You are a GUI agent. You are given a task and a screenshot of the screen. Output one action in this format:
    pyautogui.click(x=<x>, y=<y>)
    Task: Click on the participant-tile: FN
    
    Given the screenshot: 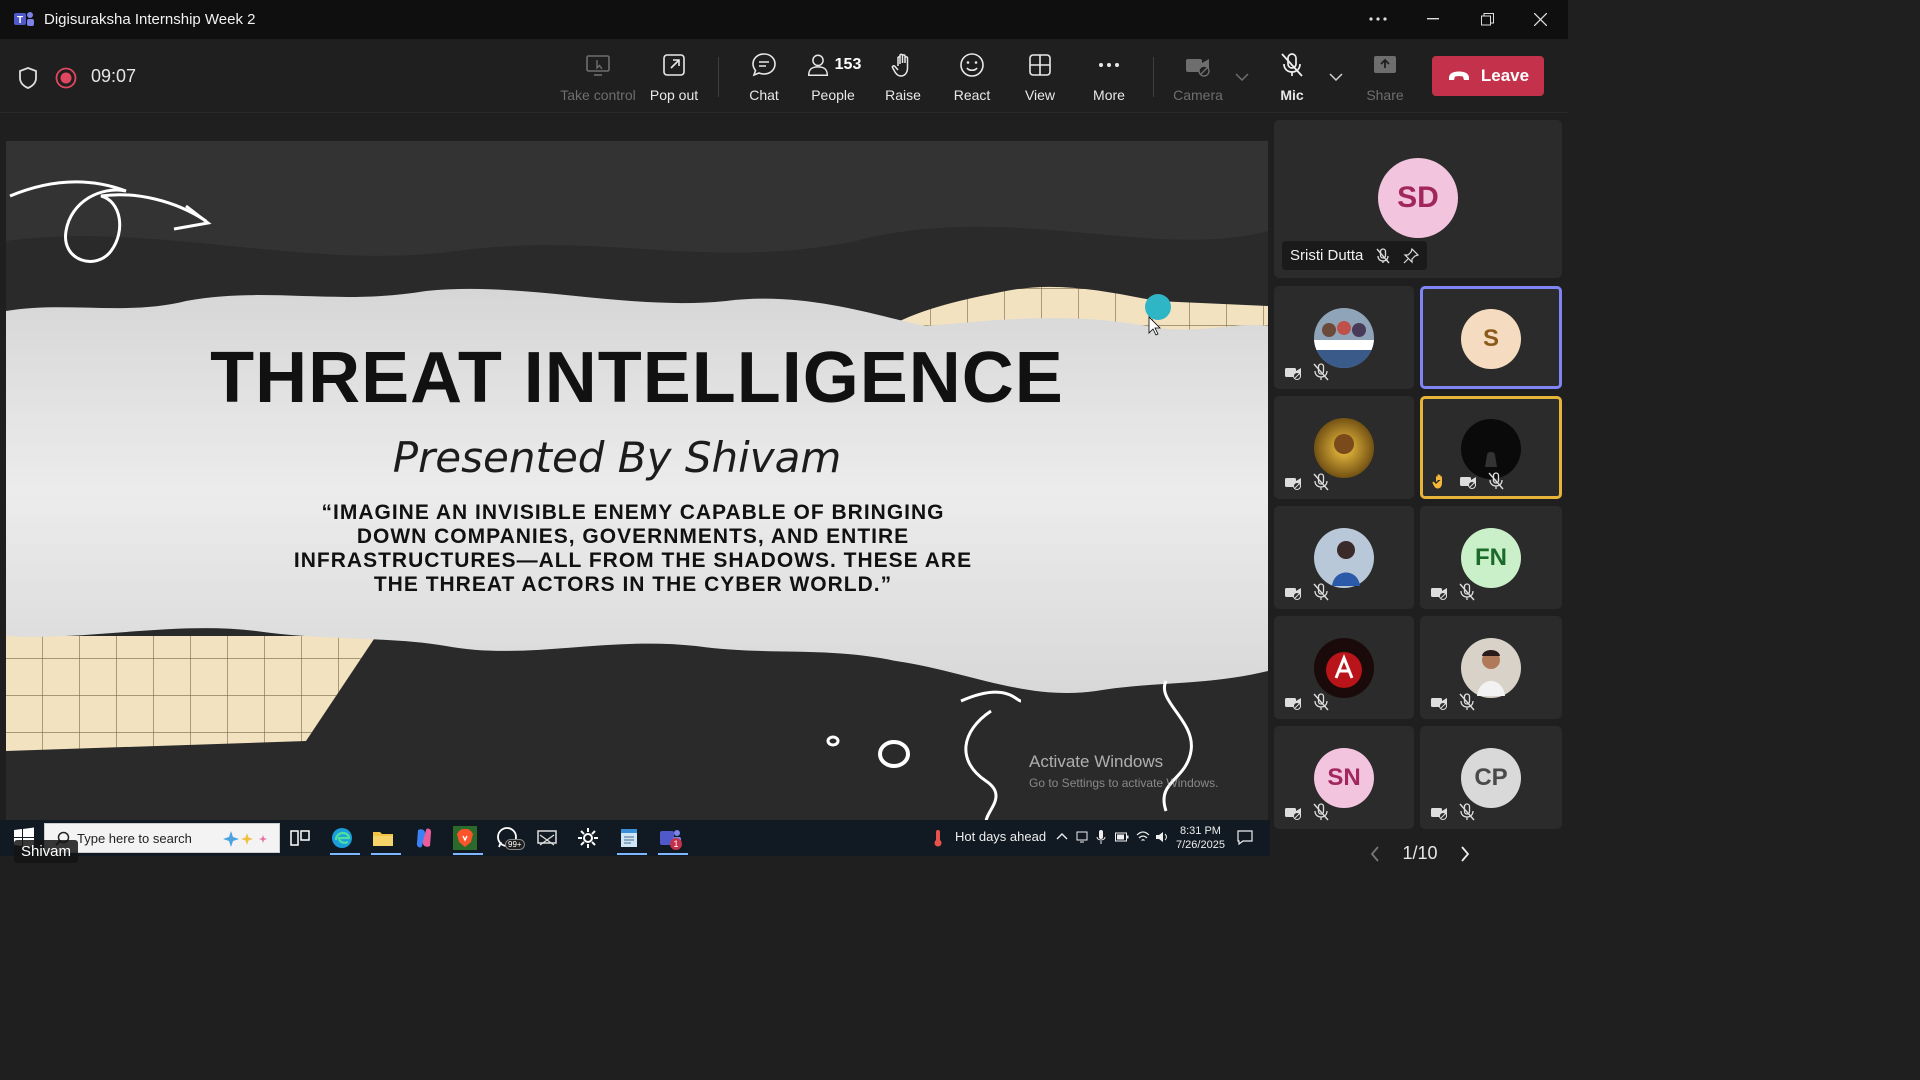 What is the action you would take?
    pyautogui.click(x=1491, y=557)
    